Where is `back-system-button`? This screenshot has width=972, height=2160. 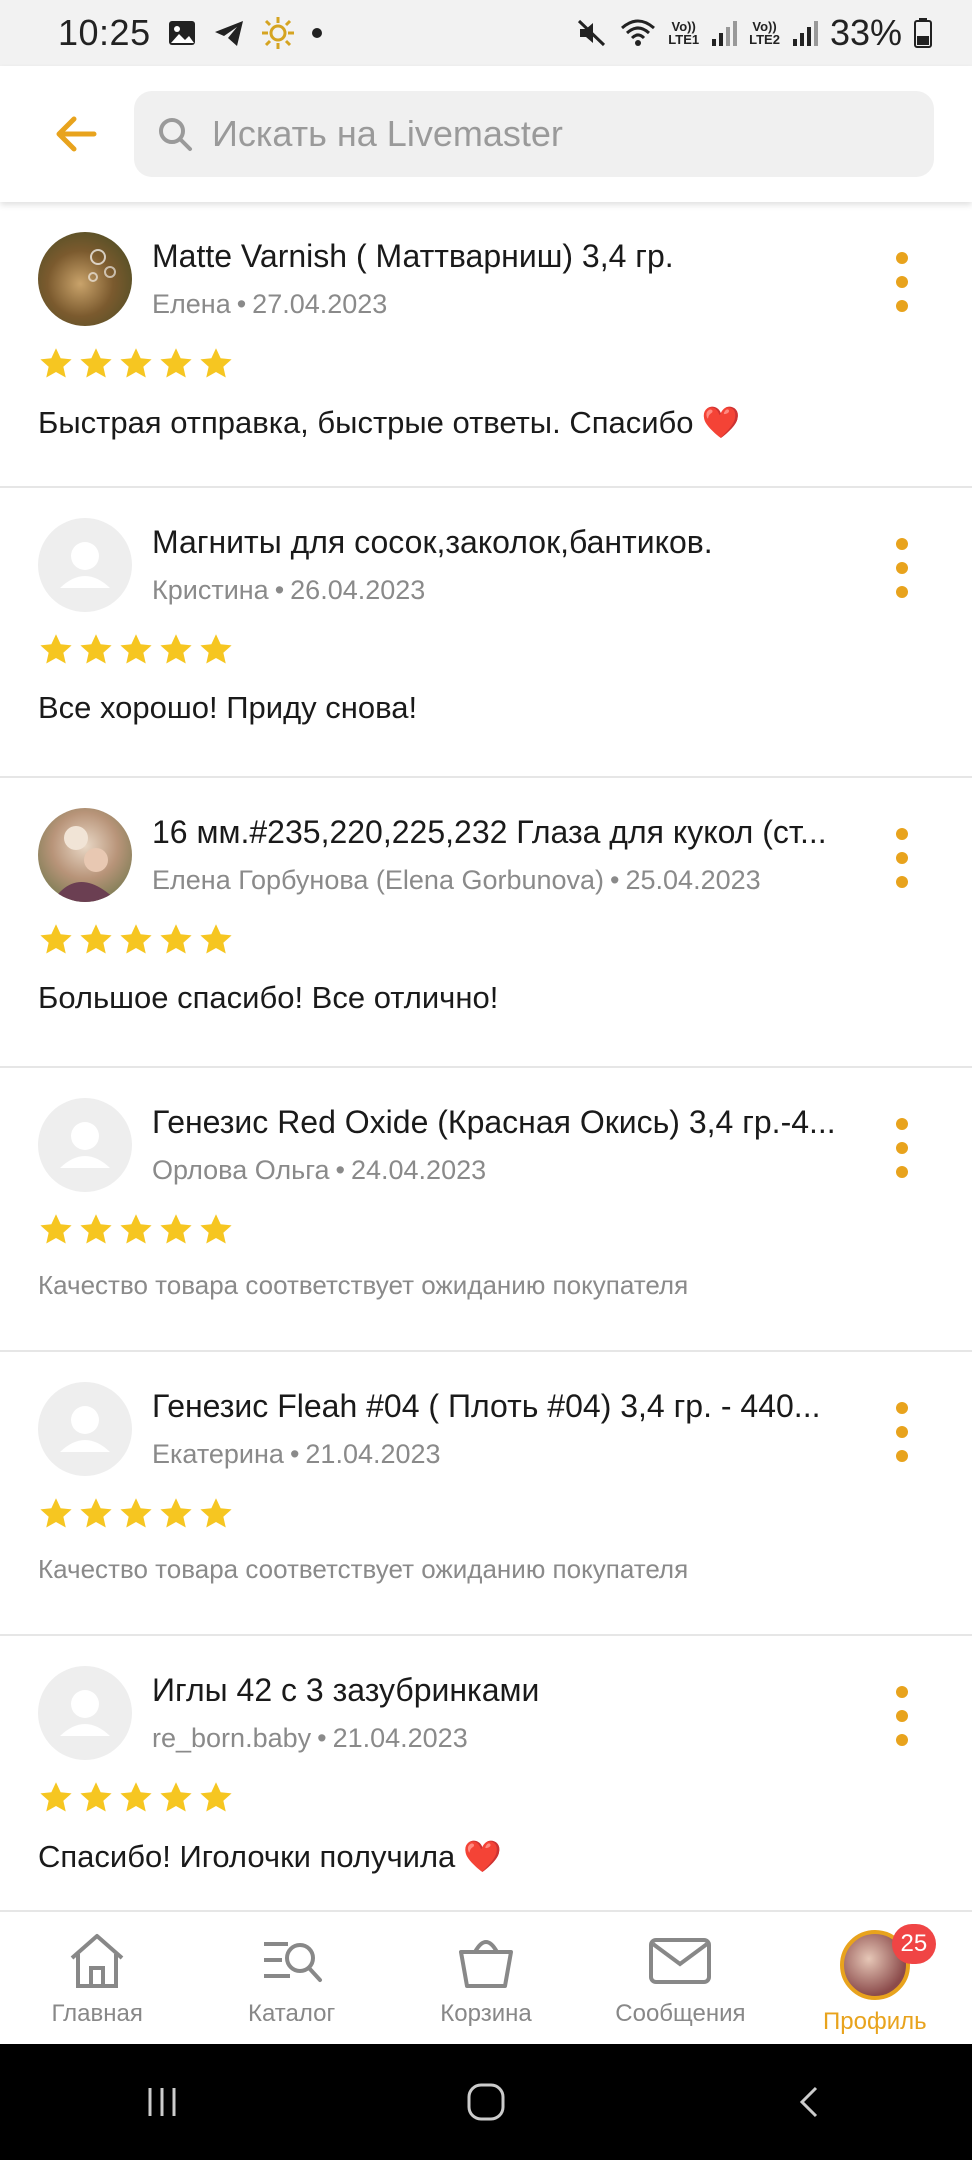 back-system-button is located at coordinates (810, 2102).